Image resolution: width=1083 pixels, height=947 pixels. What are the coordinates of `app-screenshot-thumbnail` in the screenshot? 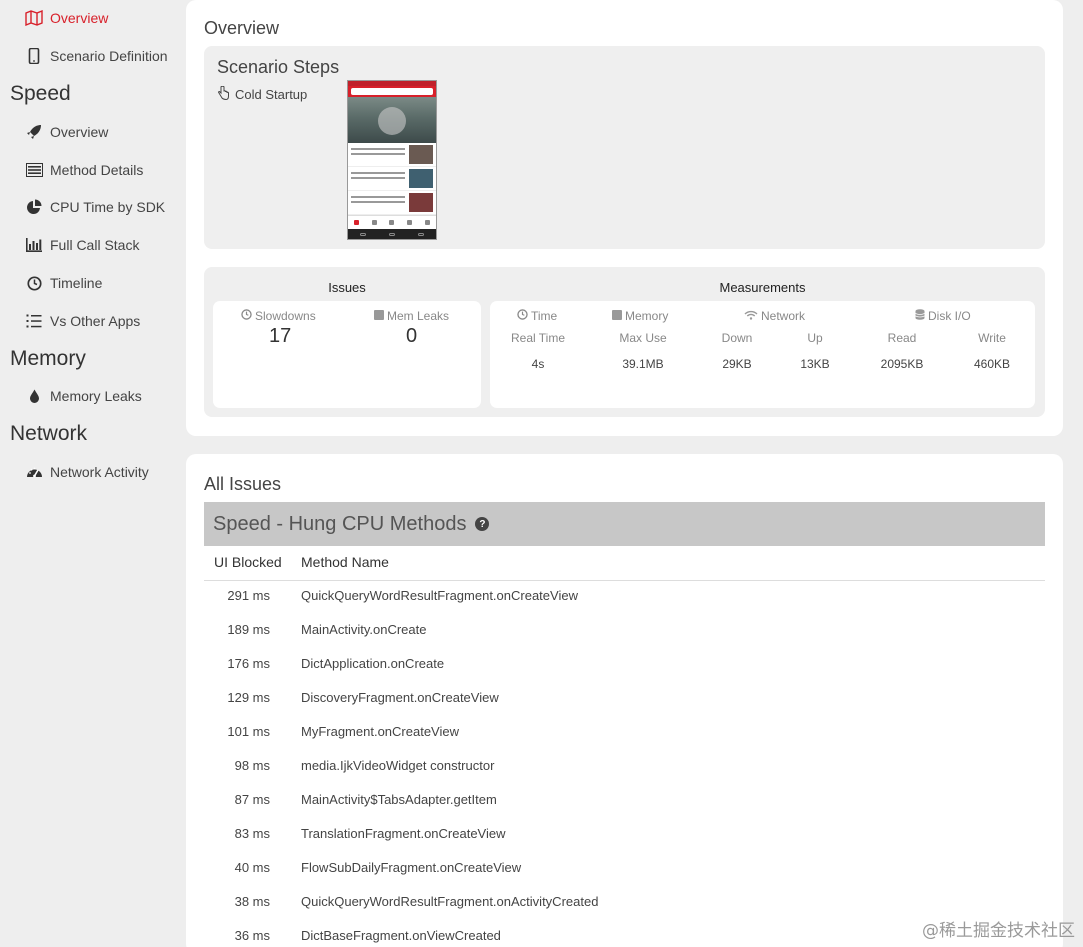 It's located at (392, 160).